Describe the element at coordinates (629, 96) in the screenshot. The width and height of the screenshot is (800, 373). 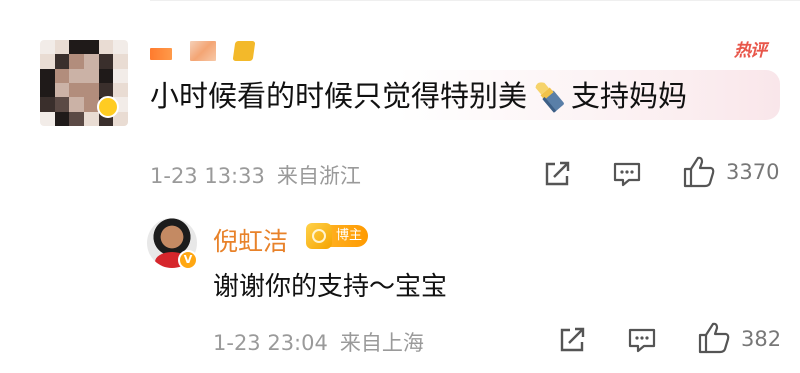
I see `comment-text-part2: 支持妈妈` at that location.